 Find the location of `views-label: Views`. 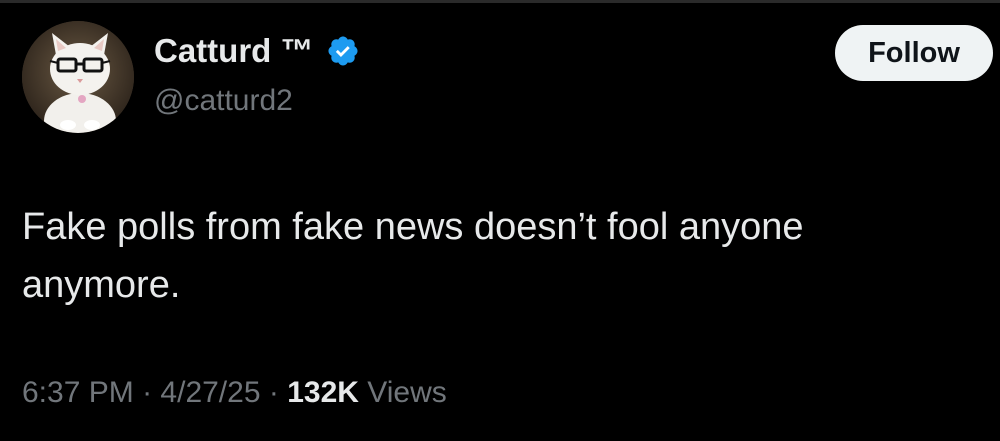

views-label: Views is located at coordinates (407, 392).